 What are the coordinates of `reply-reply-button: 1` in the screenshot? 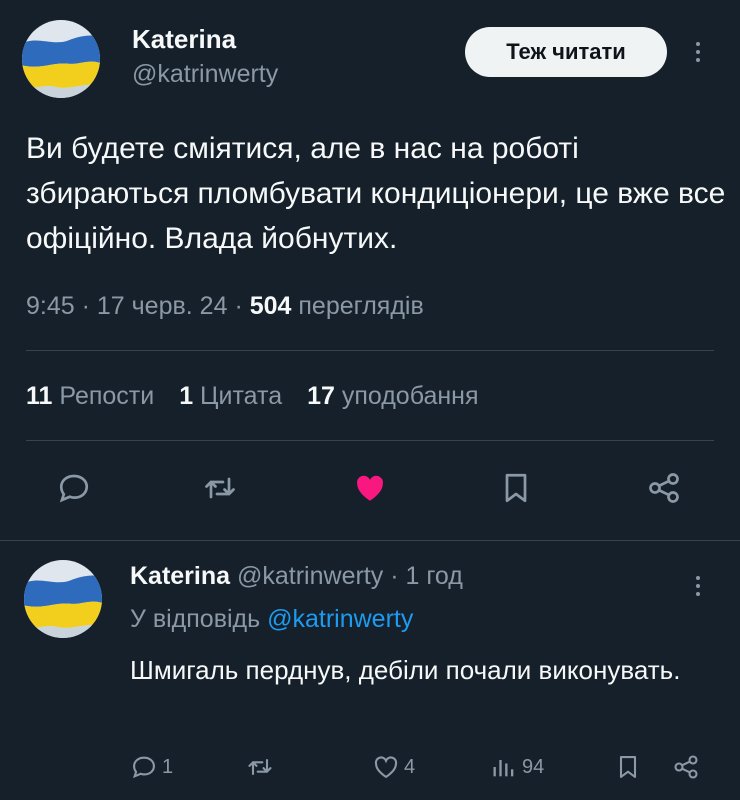 It's located at (151, 767).